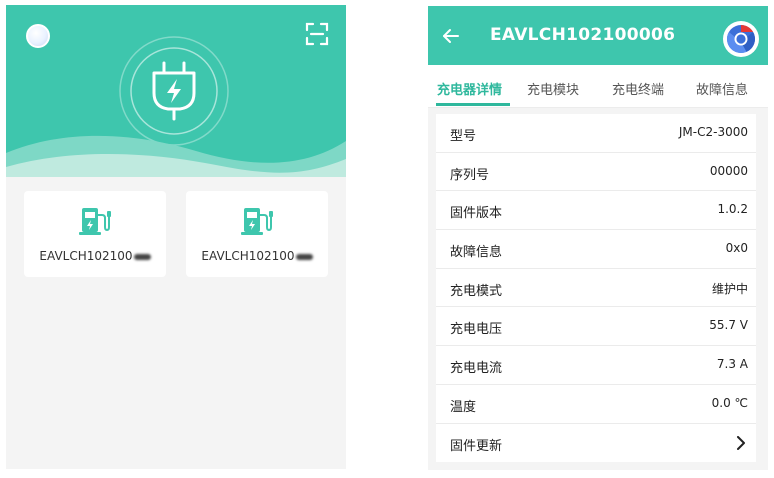  I want to click on app-bar: EAVLCH102100006, so click(598, 35).